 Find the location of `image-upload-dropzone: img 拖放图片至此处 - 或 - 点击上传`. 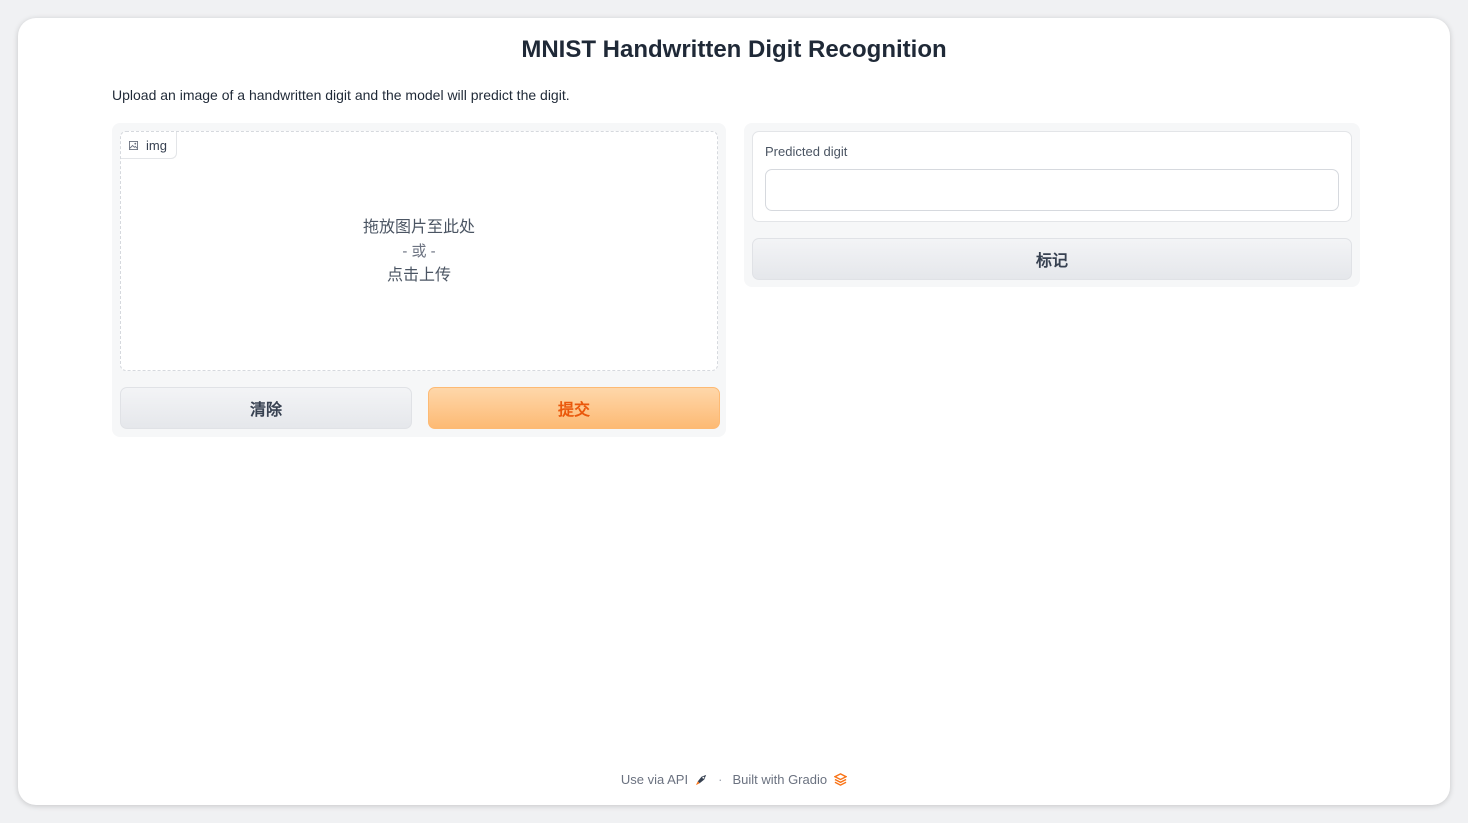

image-upload-dropzone: img 拖放图片至此处 - 或 - 点击上传 is located at coordinates (419, 251).